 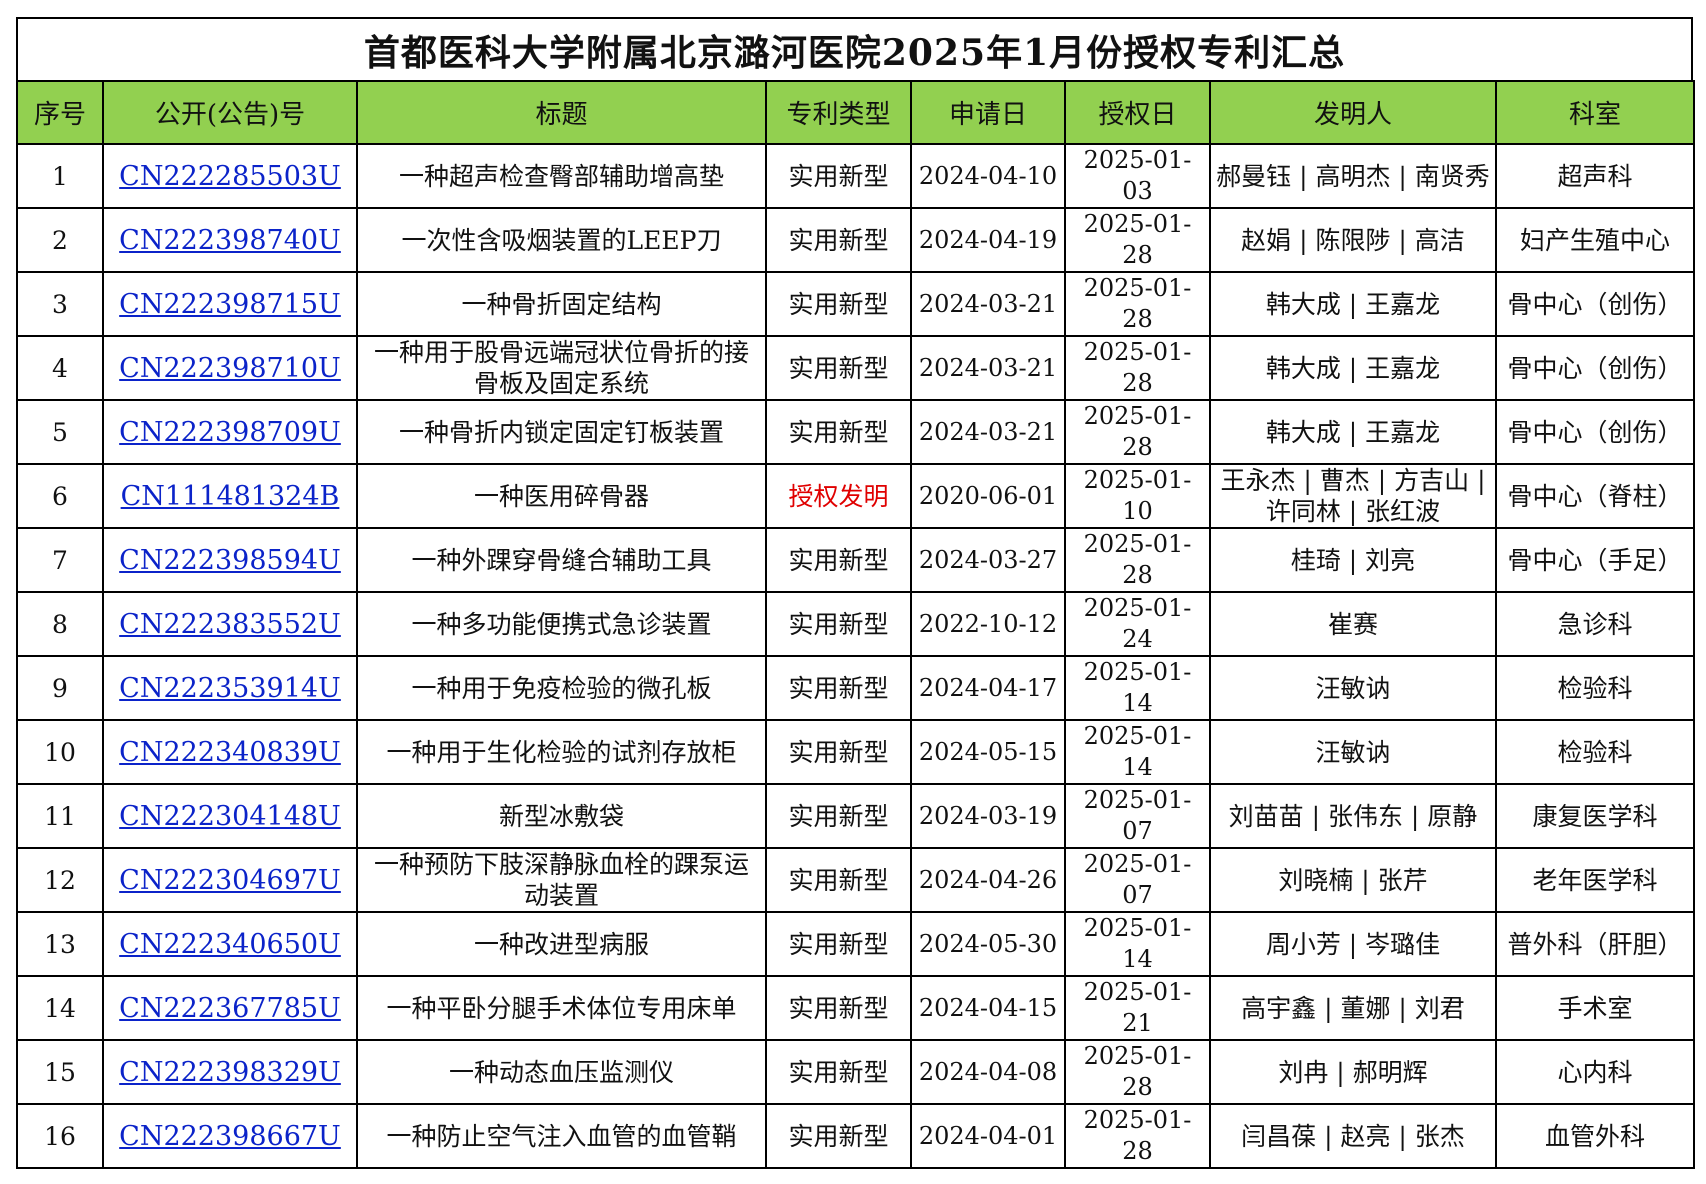 What do you see at coordinates (1595, 944) in the screenshot?
I see `department: 普外科（肝胆）` at bounding box center [1595, 944].